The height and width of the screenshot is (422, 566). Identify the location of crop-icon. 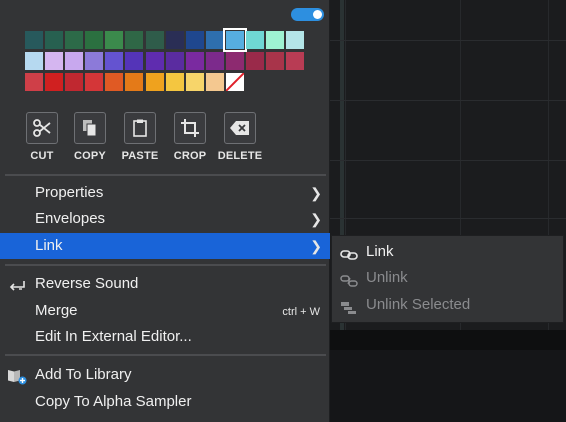
(190, 128).